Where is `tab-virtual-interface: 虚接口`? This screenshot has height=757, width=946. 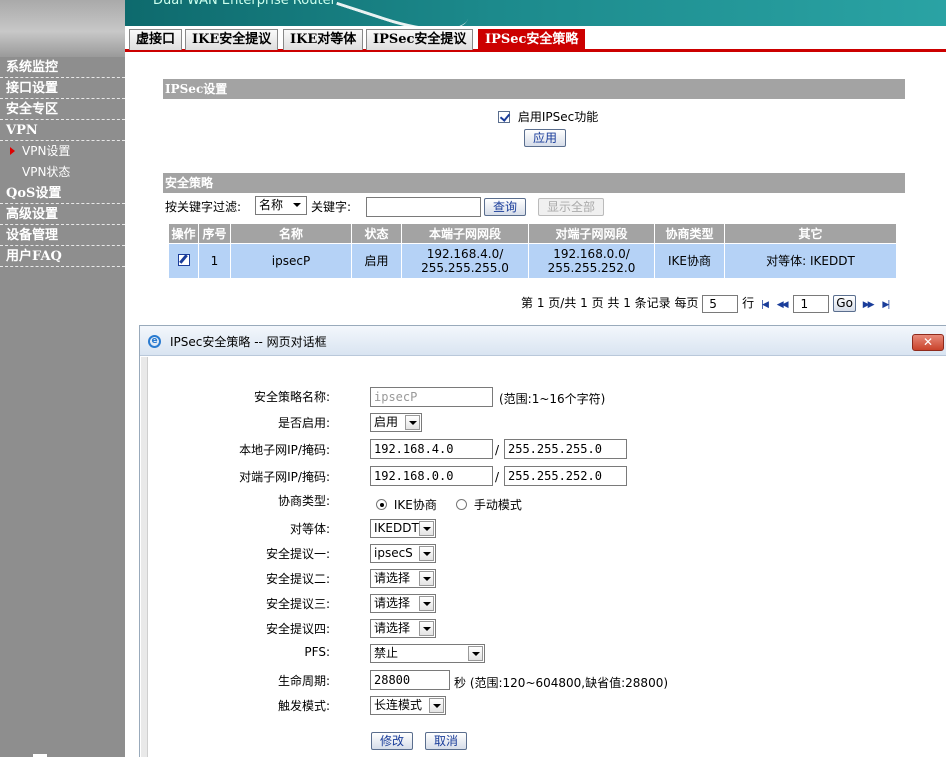
tab-virtual-interface: 虚接口 is located at coordinates (156, 39).